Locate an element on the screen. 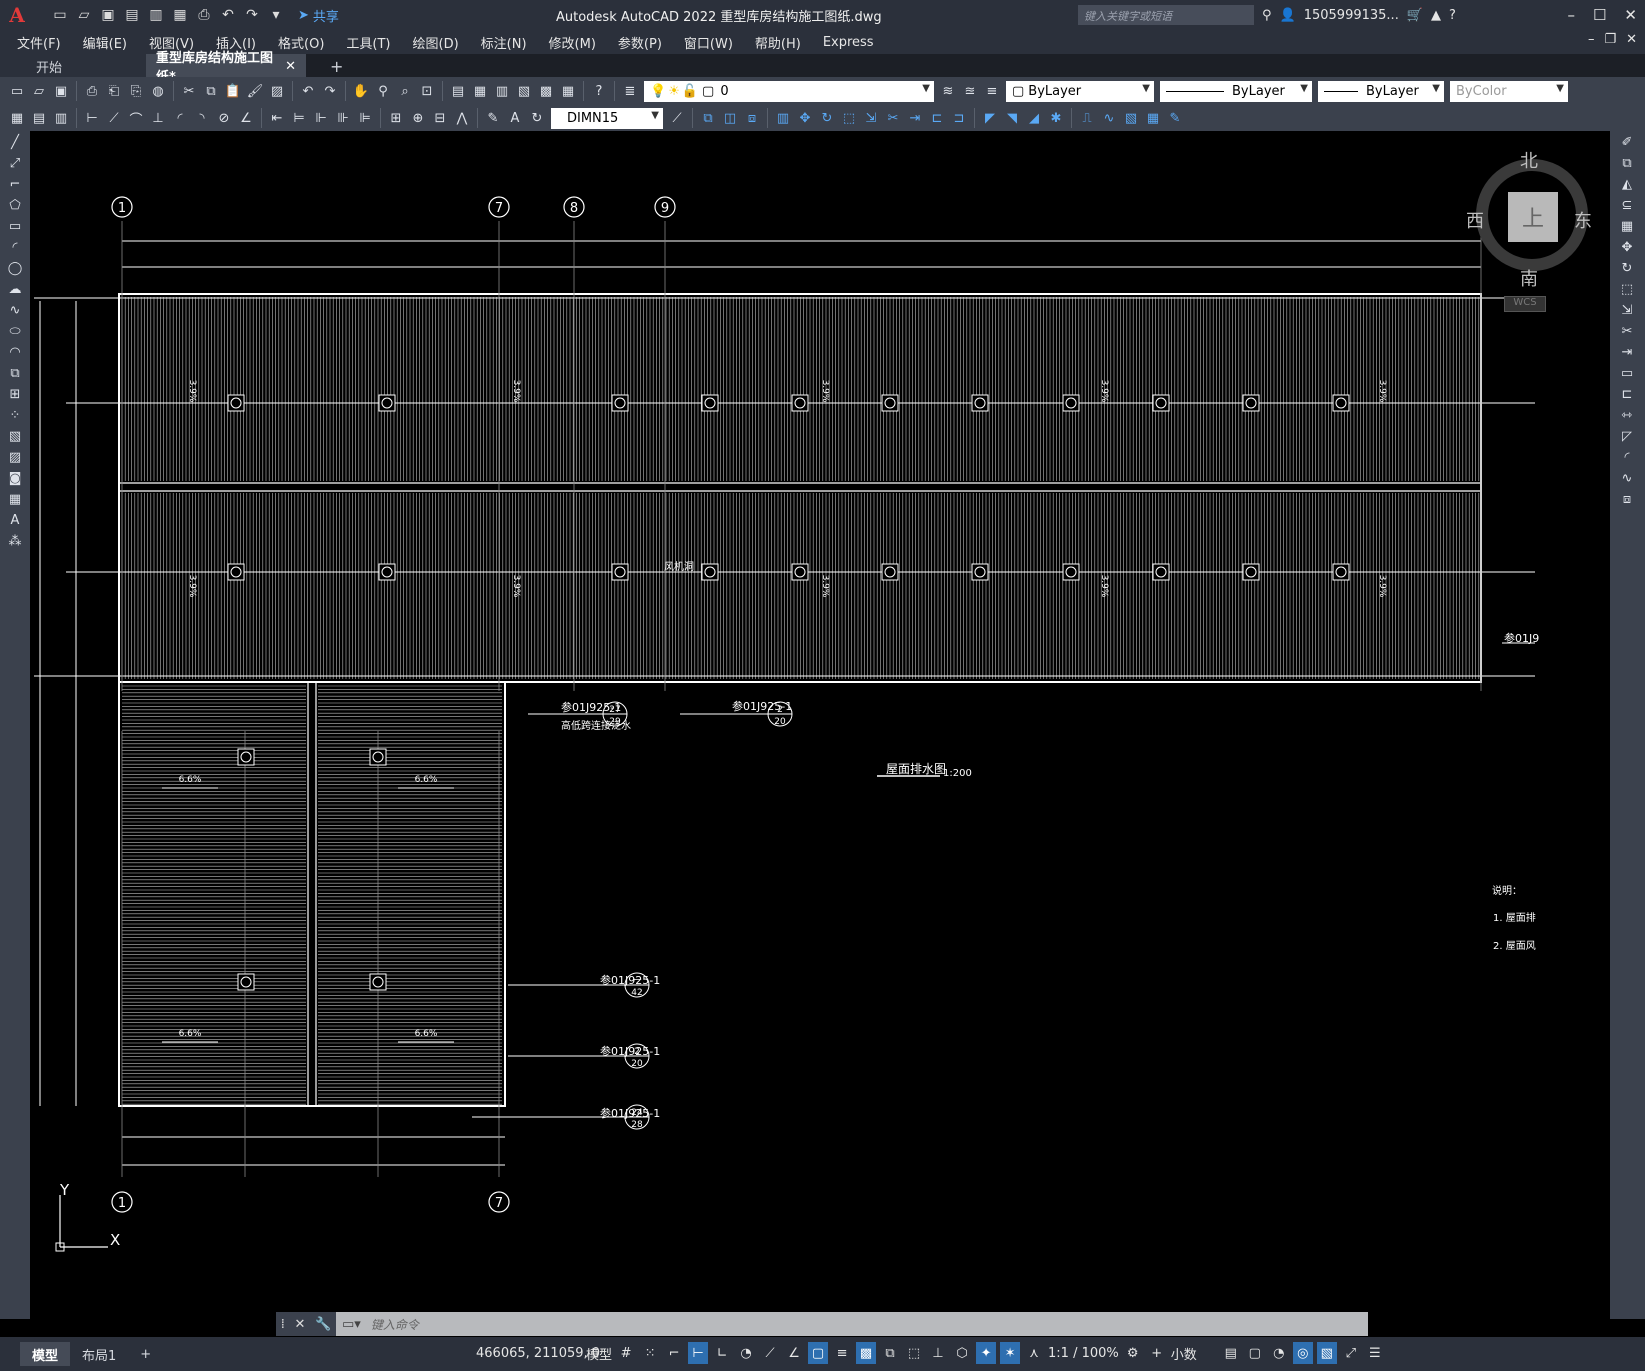 The width and height of the screenshot is (1645, 1371). color-dropdown: ▢ ByLayer ▼ is located at coordinates (1080, 91).